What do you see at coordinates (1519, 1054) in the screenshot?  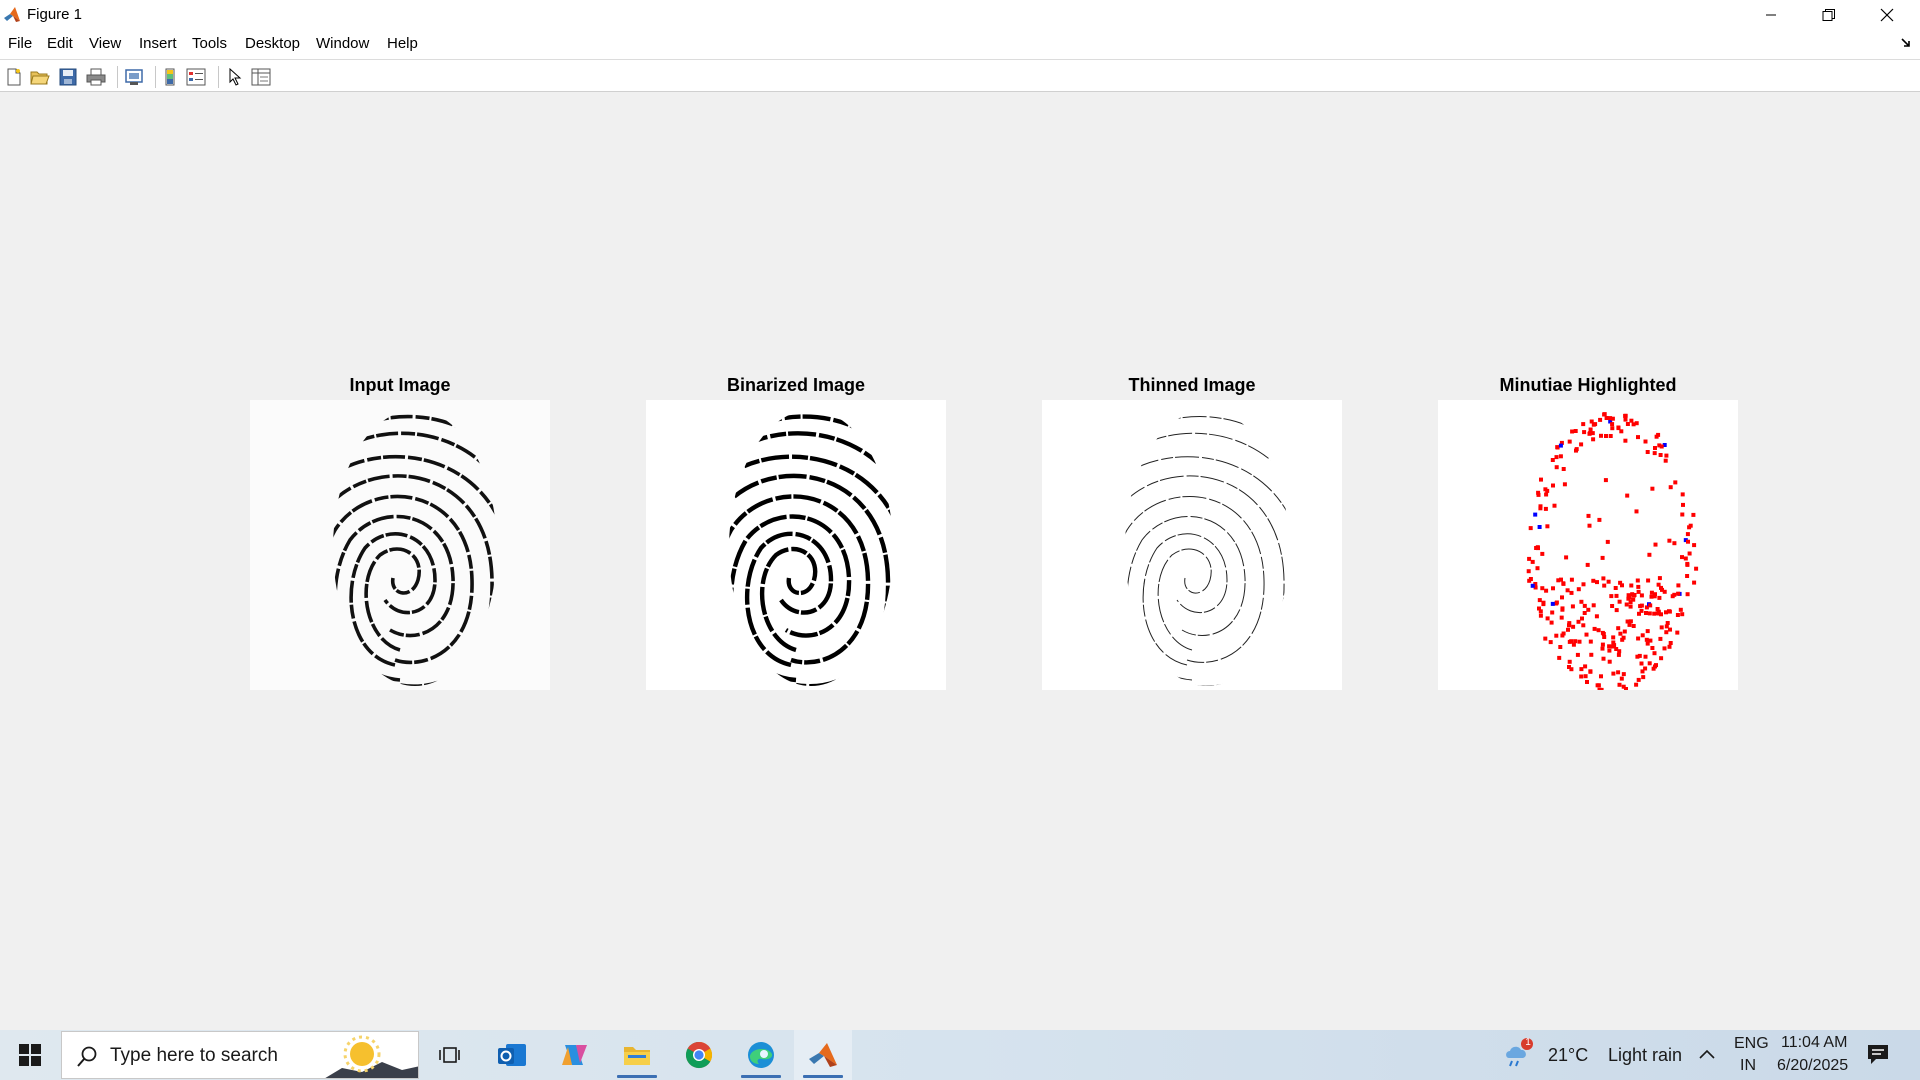 I see `weather-widget: 1` at bounding box center [1519, 1054].